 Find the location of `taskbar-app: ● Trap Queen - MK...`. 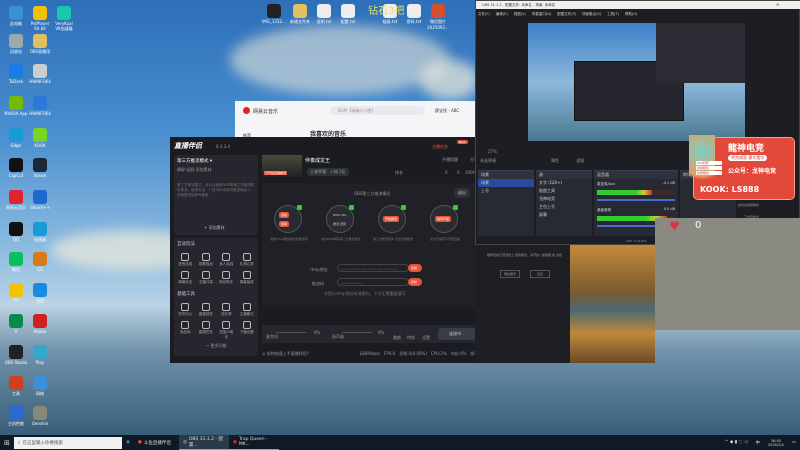

taskbar-app: ● Trap Queen - MK... is located at coordinates (253, 442).